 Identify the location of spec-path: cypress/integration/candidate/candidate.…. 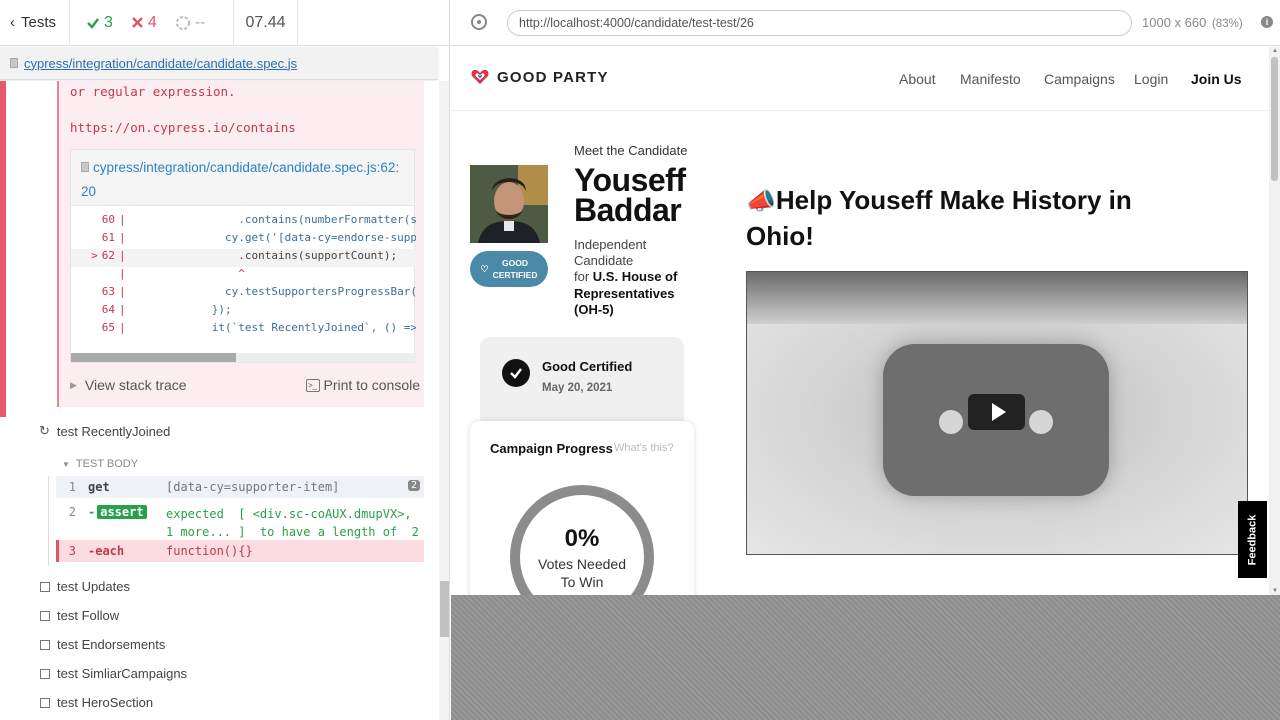
(160, 63).